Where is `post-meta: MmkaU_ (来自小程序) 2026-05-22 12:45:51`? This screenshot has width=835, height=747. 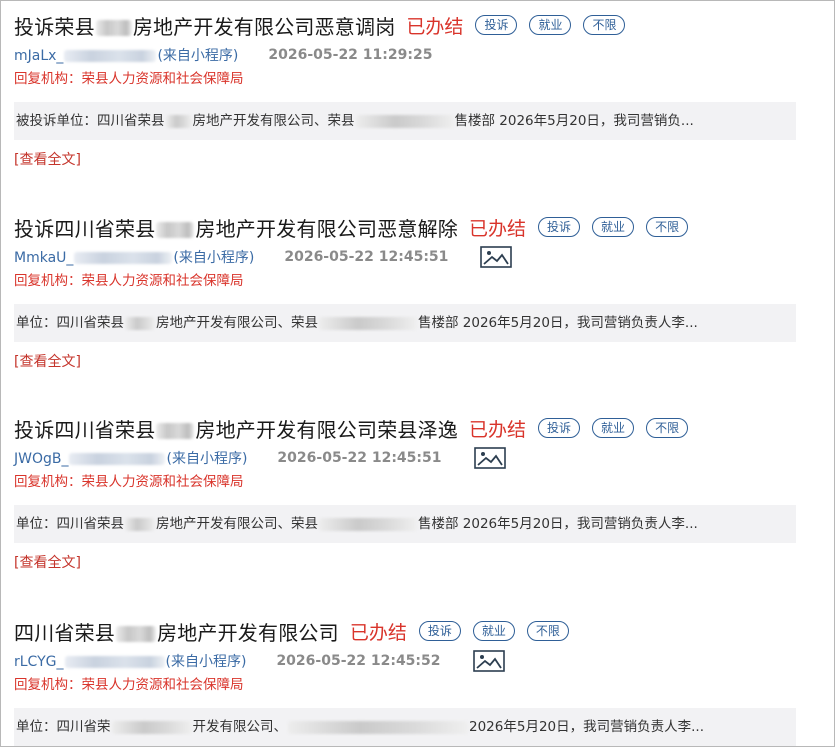
post-meta: MmkaU_ (来自小程序) 2026-05-22 12:45:51 is located at coordinates (409, 257).